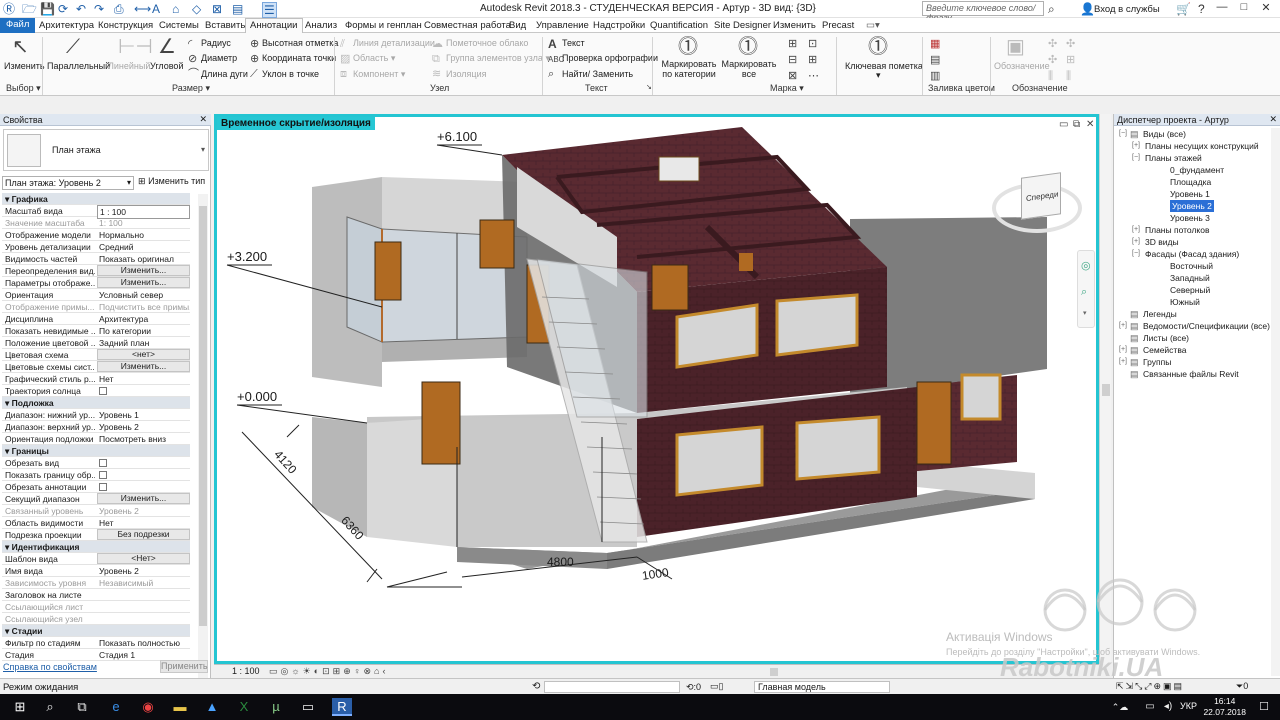 The image size is (1280, 720). What do you see at coordinates (1120, 707) in the screenshot?
I see `tray-icons: ⌃☁` at bounding box center [1120, 707].